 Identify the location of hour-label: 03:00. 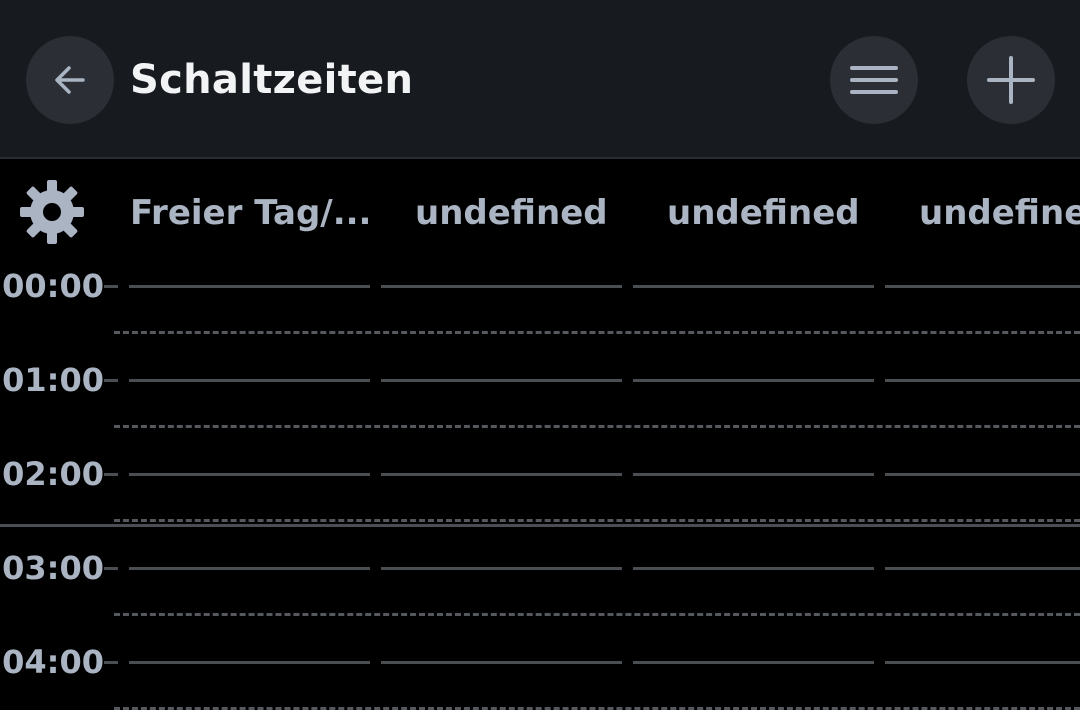
(53, 568).